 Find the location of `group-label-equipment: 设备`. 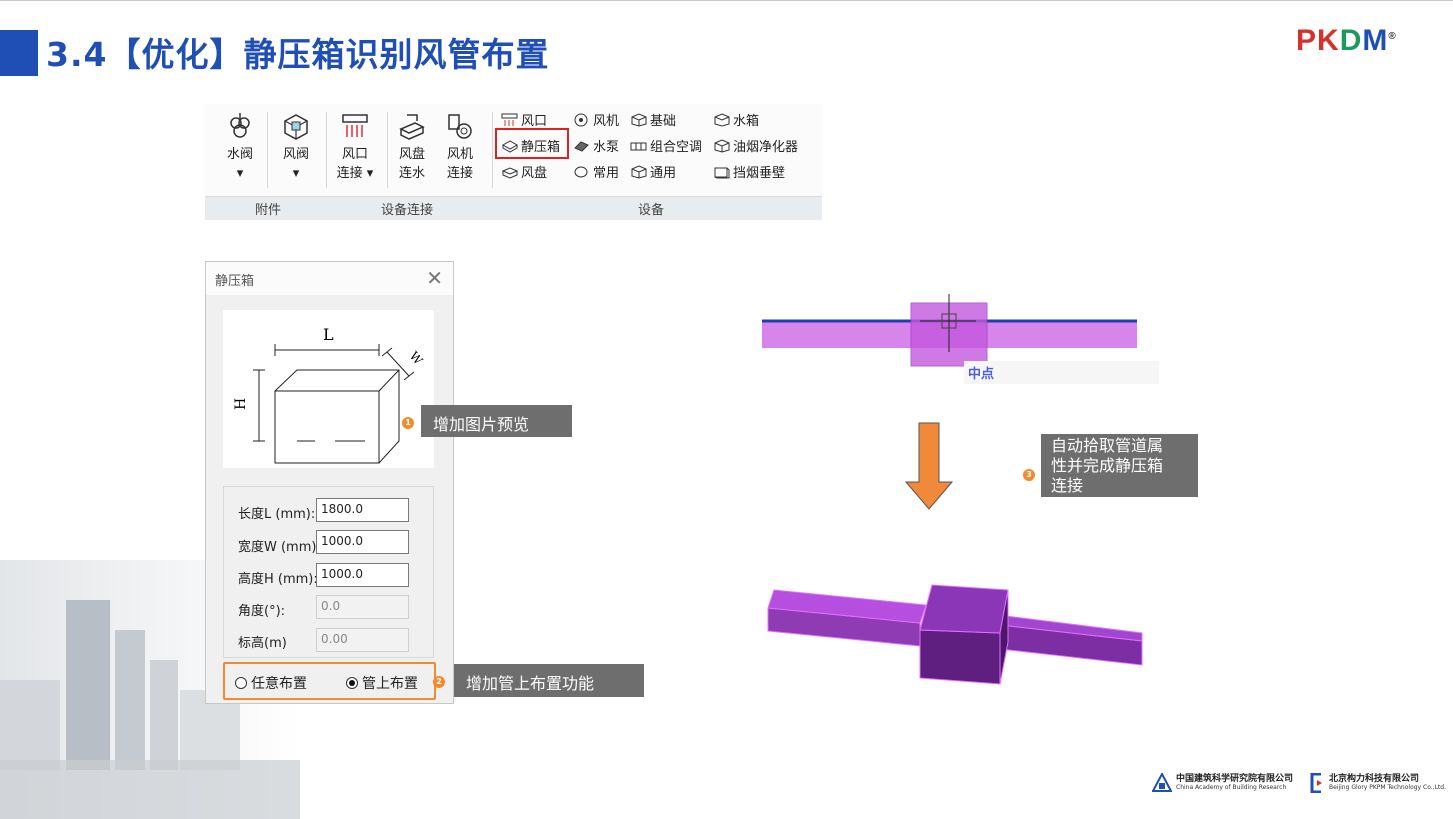

group-label-equipment: 设备 is located at coordinates (651, 210).